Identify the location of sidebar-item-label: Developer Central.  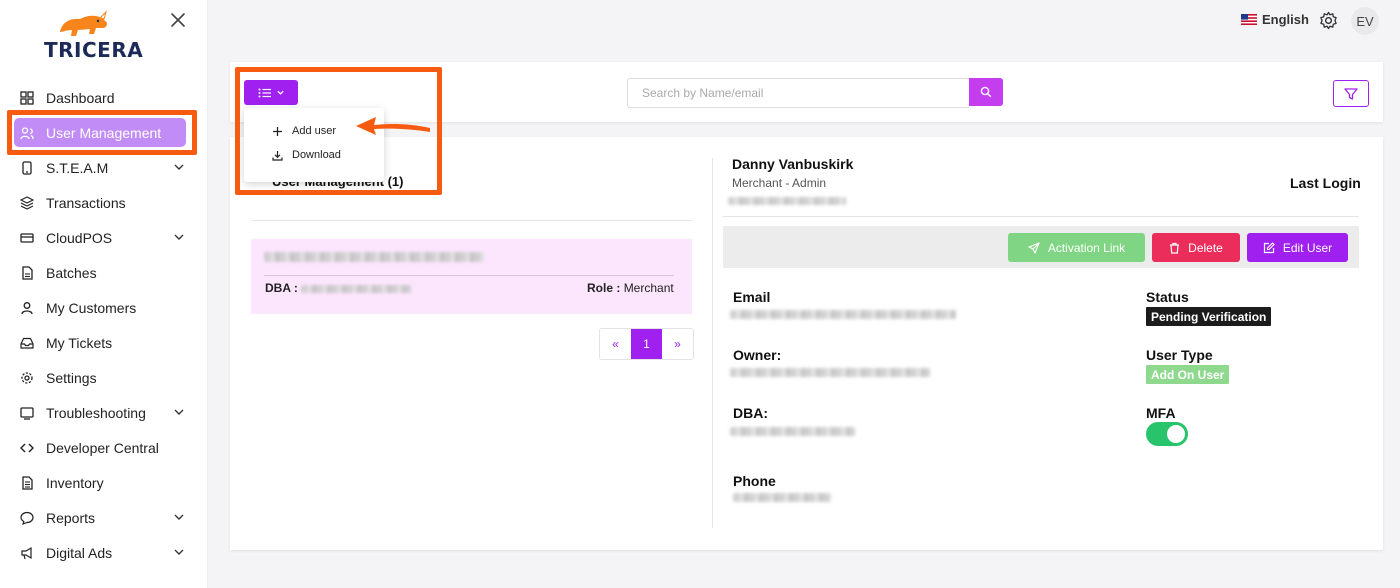
(102, 447).